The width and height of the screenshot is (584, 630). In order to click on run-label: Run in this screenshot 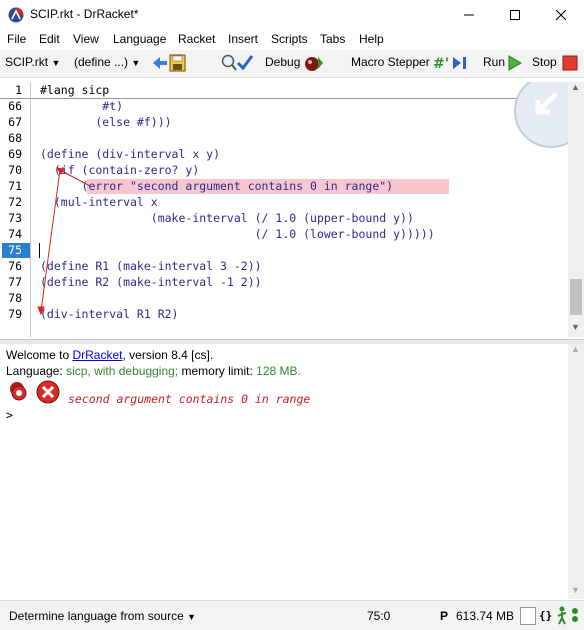, I will do `click(494, 62)`.